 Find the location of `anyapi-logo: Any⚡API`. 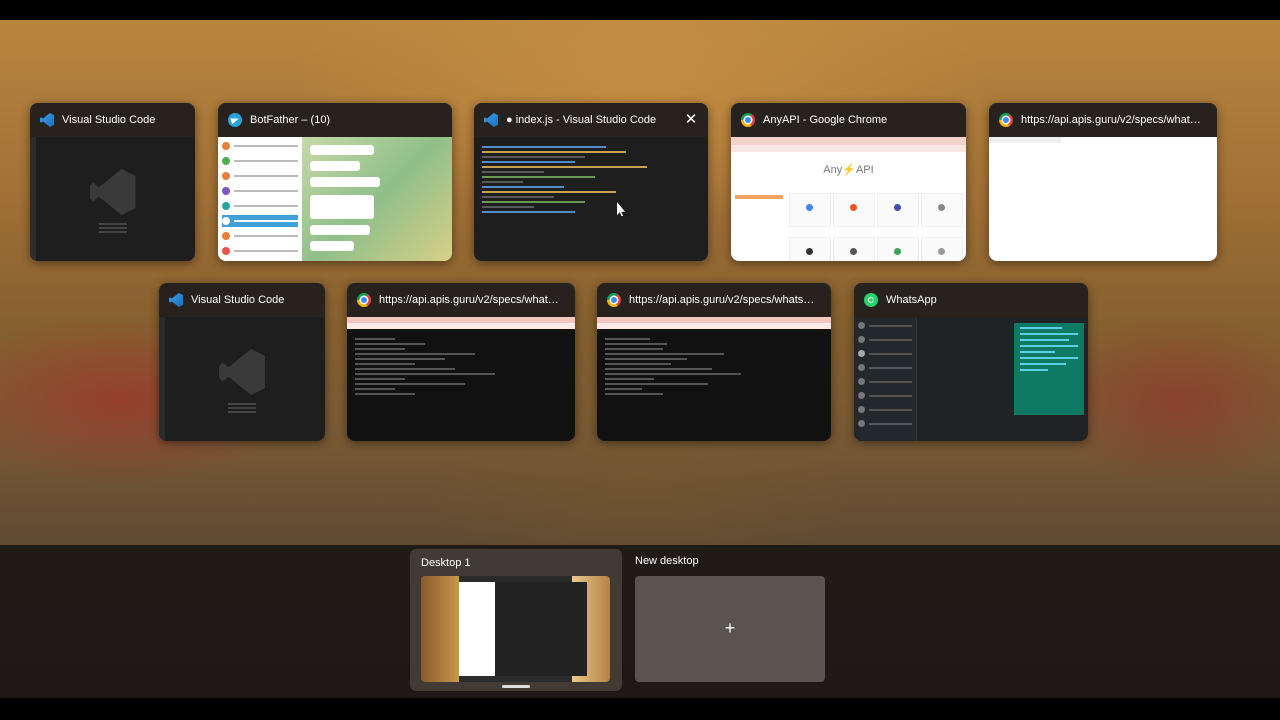

anyapi-logo: Any⚡API is located at coordinates (848, 170).